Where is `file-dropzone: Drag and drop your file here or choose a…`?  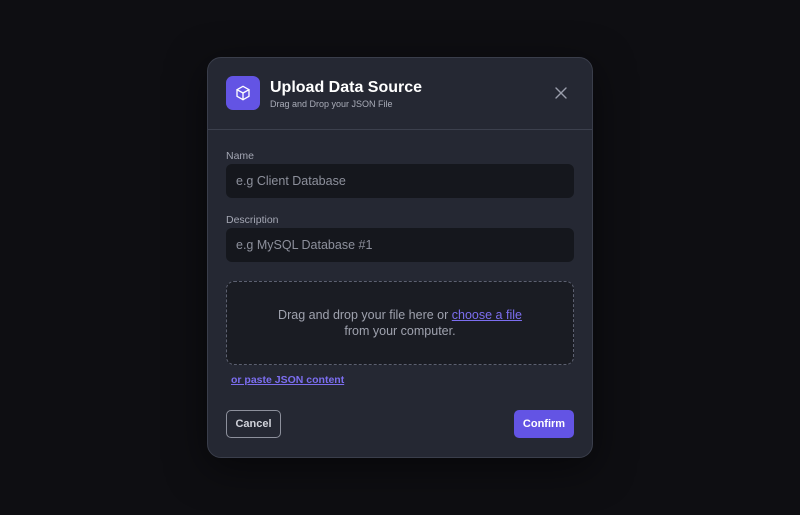
file-dropzone: Drag and drop your file here or choose a… is located at coordinates (400, 323).